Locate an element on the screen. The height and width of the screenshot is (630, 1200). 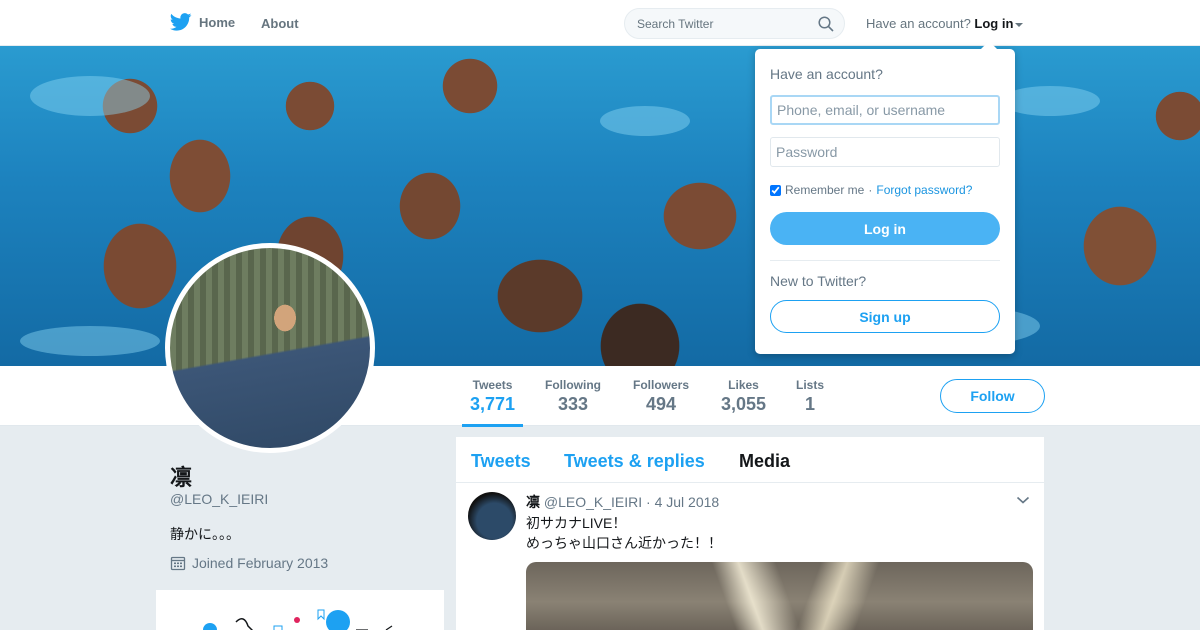
chevron-down-icon is located at coordinates (1023, 500).